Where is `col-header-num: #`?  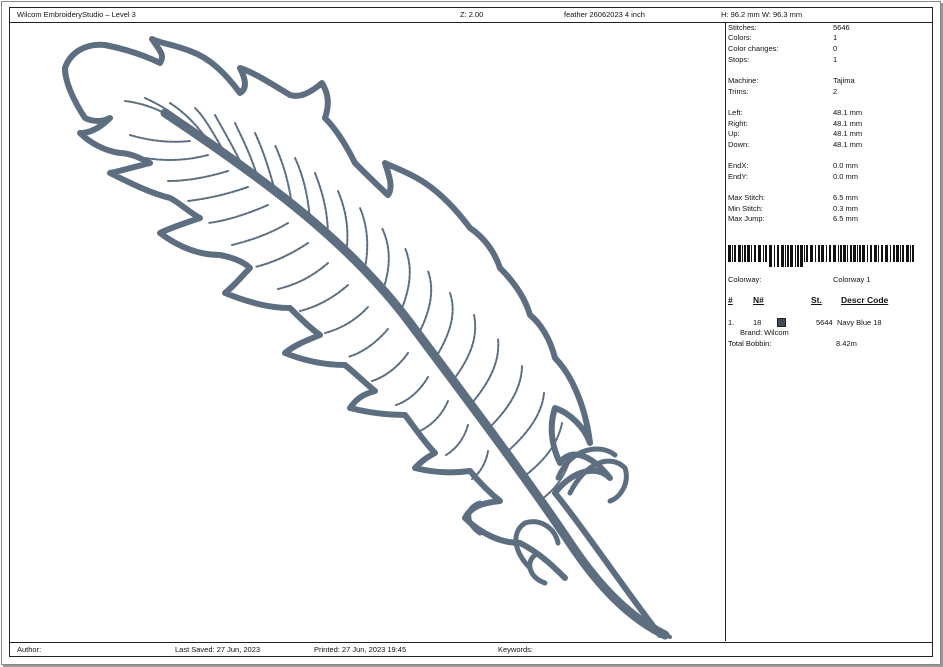
col-header-num: # is located at coordinates (730, 300).